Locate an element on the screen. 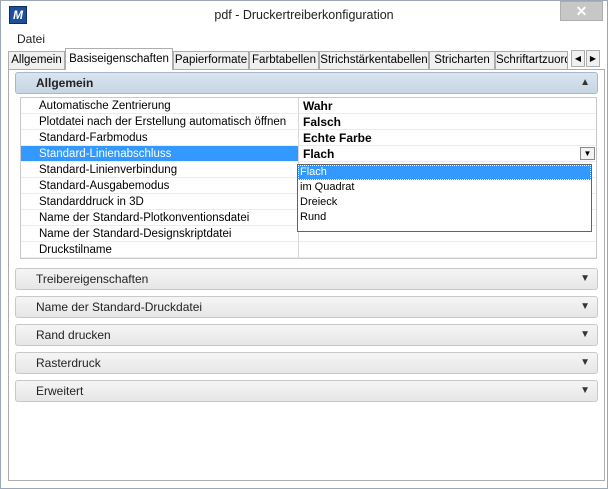 This screenshot has width=608, height=489. property-name: Standard-Ausgabemodus is located at coordinates (159, 186).